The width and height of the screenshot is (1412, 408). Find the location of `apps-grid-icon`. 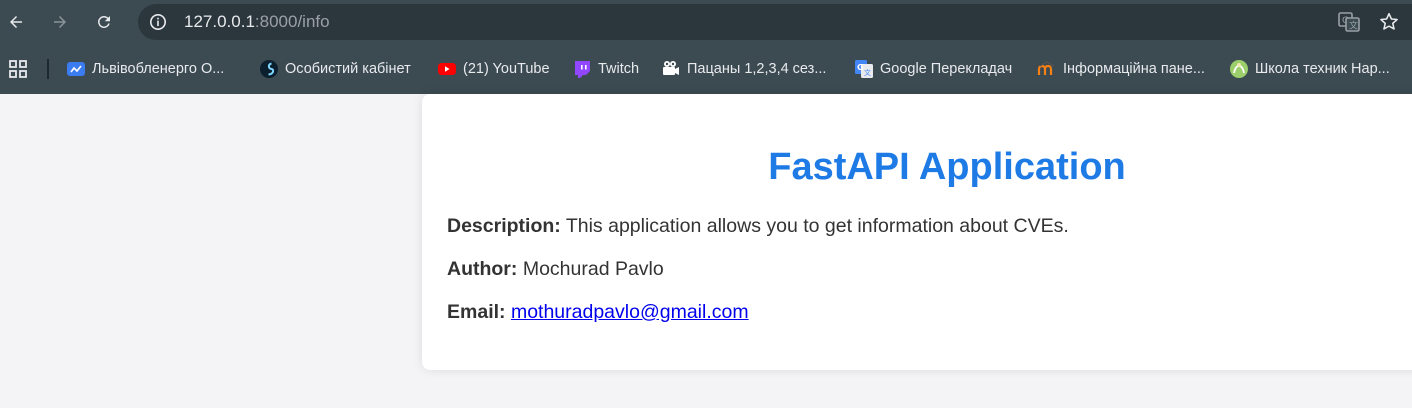

apps-grid-icon is located at coordinates (18, 69).